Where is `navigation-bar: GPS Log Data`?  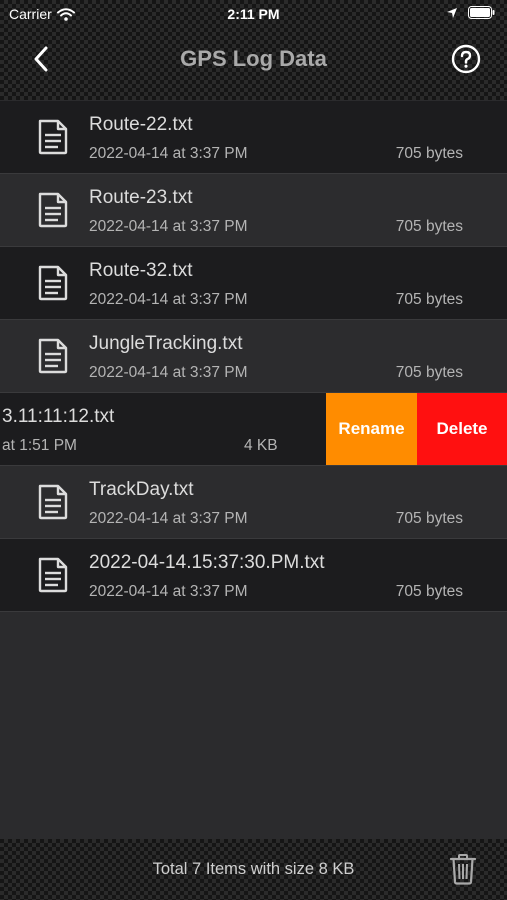
navigation-bar: GPS Log Data is located at coordinates (253, 61).